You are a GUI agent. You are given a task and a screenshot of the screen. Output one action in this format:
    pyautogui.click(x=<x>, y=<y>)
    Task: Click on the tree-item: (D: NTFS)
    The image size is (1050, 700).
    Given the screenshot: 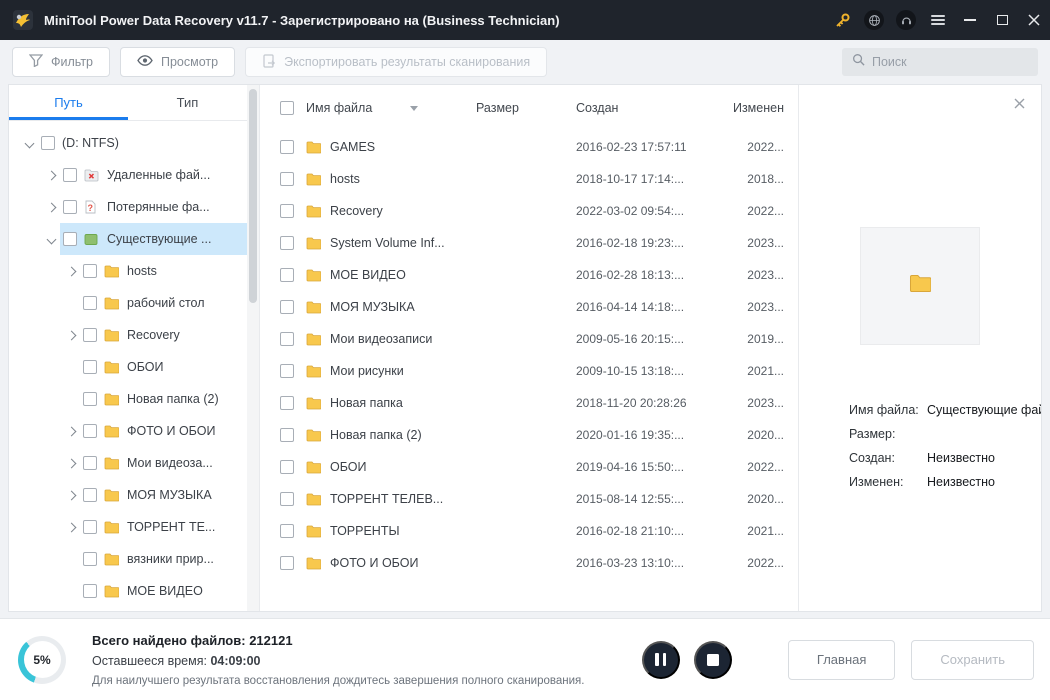 What is the action you would take?
    pyautogui.click(x=128, y=143)
    